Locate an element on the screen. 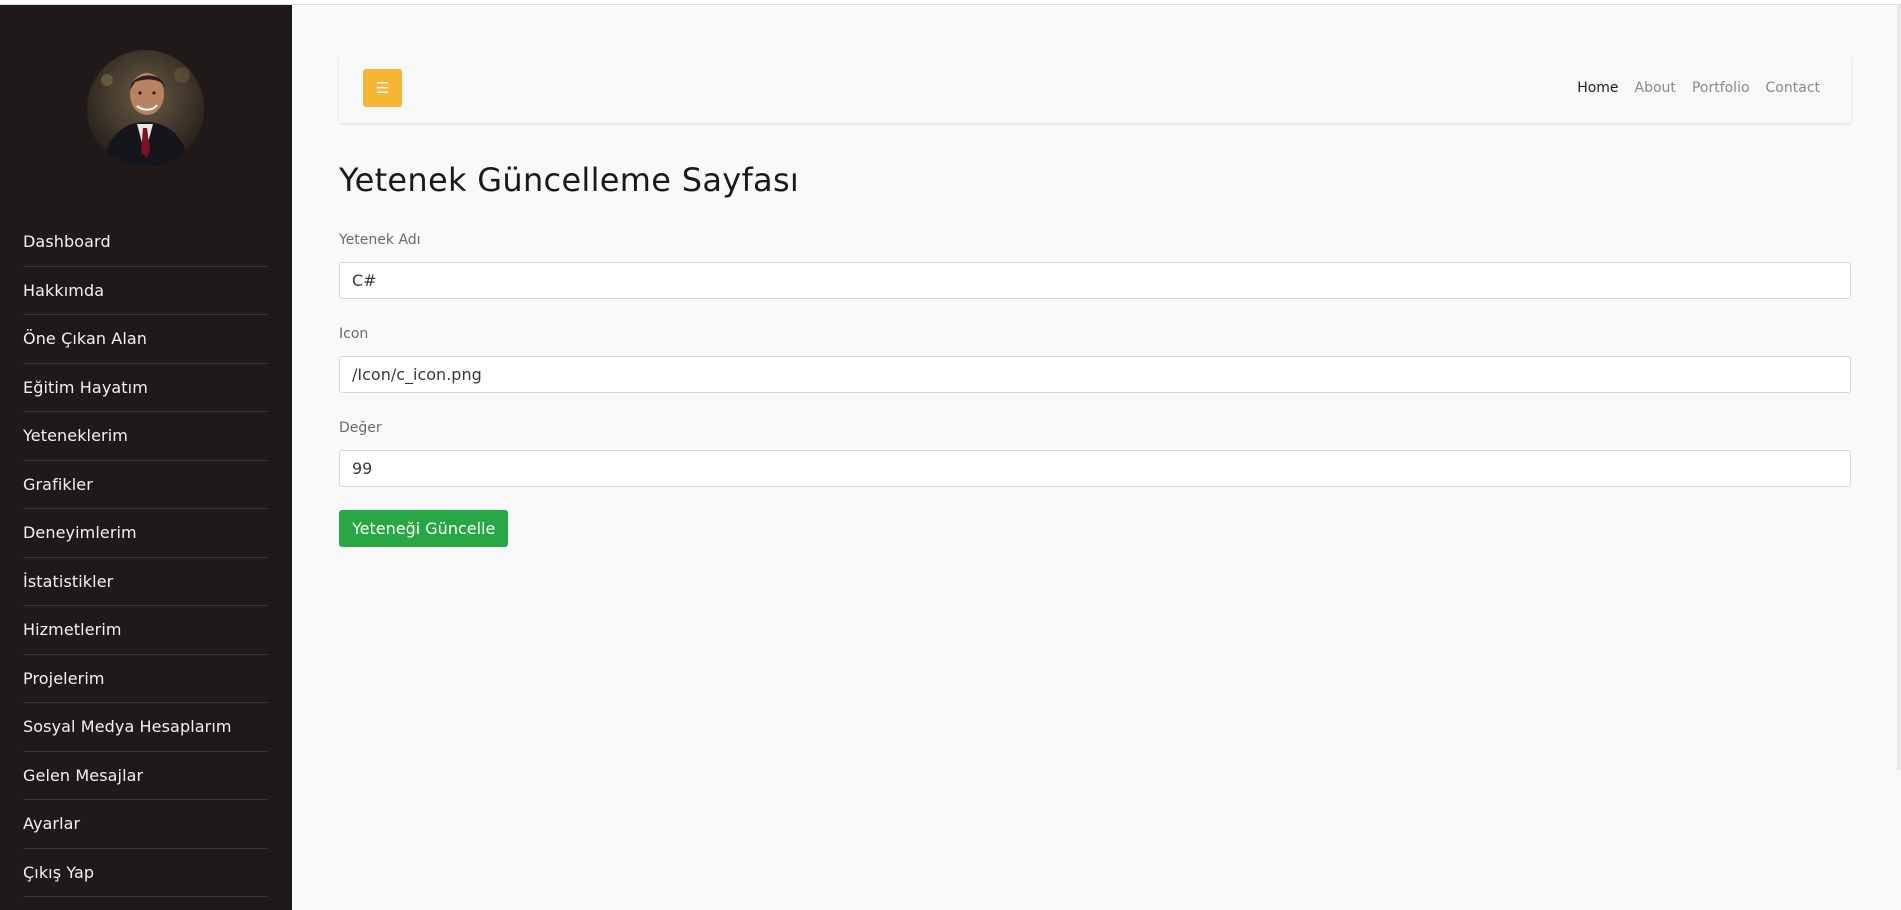  nav-link-contact: Contact is located at coordinates (1793, 88).